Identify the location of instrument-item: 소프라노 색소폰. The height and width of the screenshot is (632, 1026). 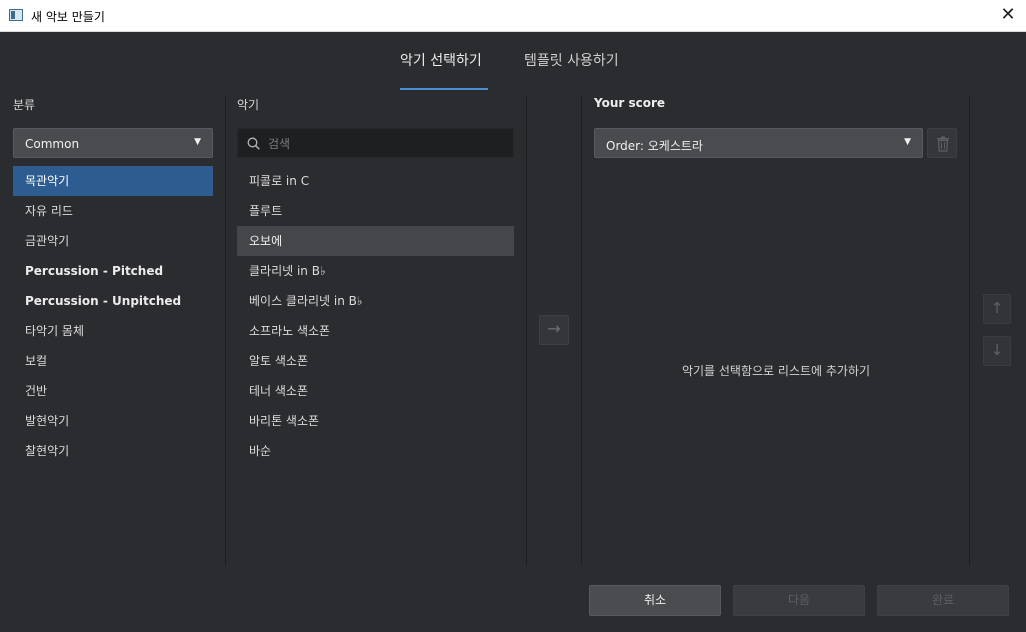
(375, 331).